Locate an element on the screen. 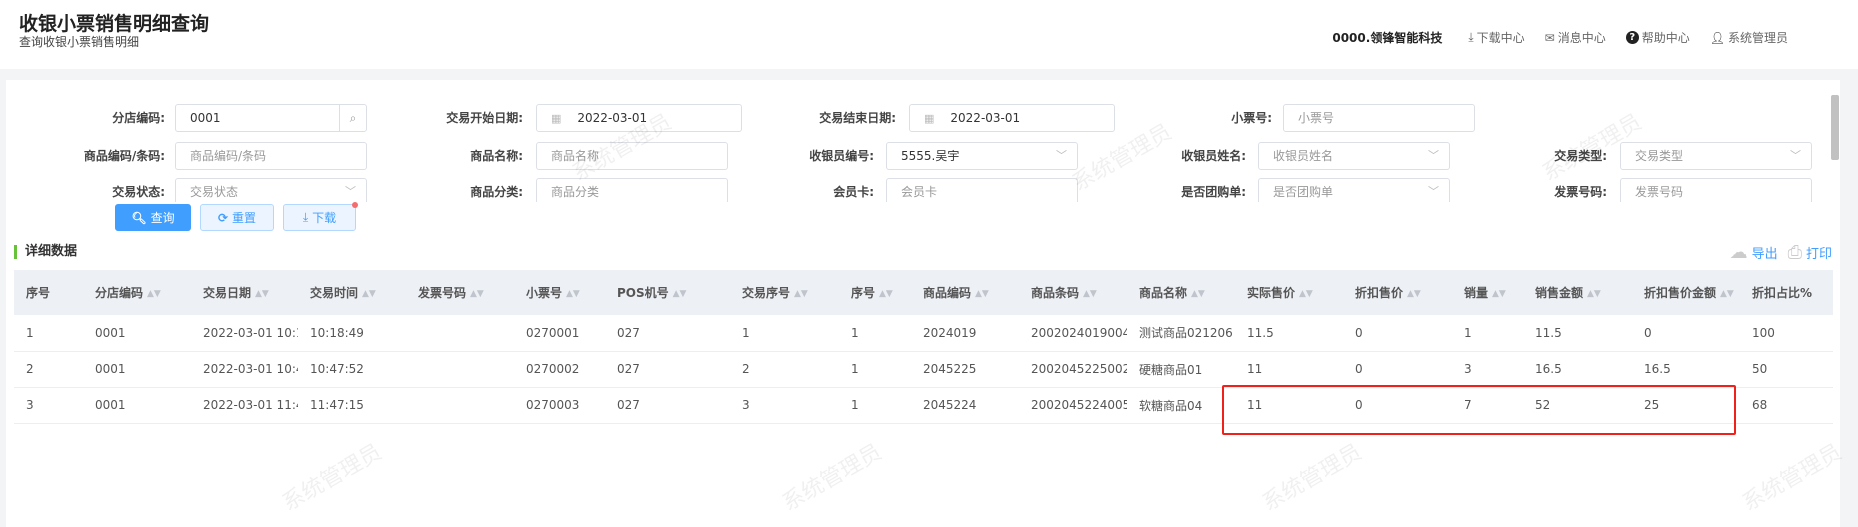 The width and height of the screenshot is (1858, 527). download-button: ⤓ 下载 is located at coordinates (320, 216).